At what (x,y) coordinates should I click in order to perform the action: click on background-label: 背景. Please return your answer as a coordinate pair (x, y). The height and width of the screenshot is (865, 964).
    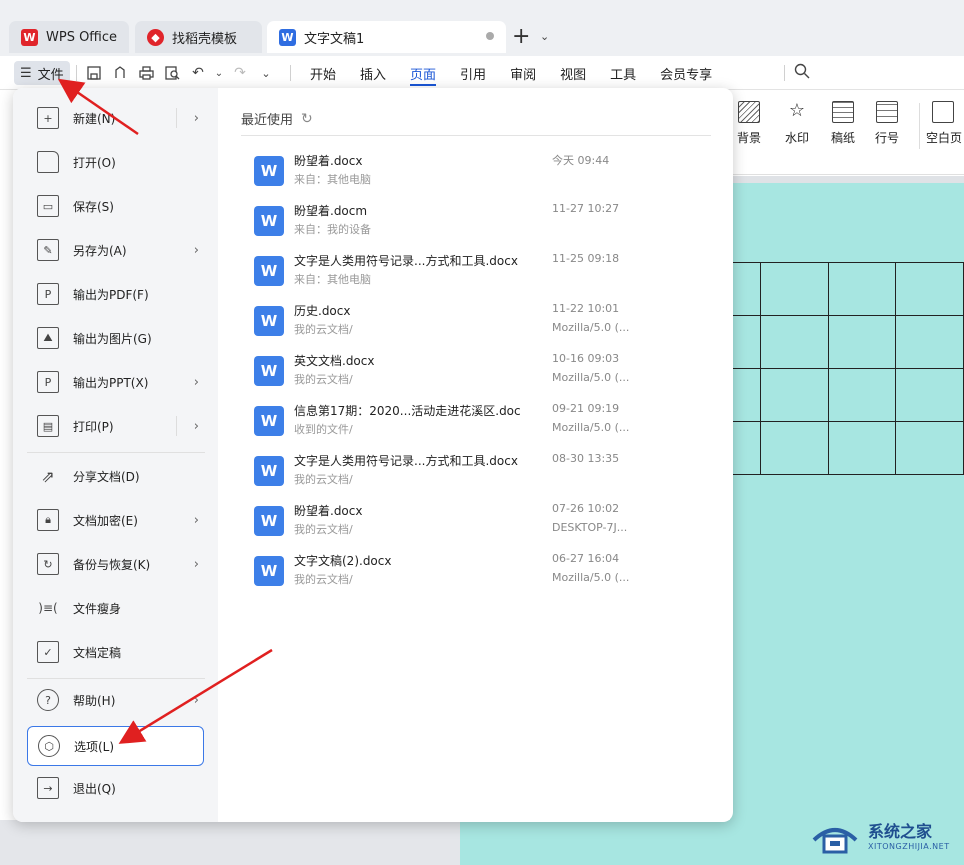
    Looking at the image, I should click on (748, 138).